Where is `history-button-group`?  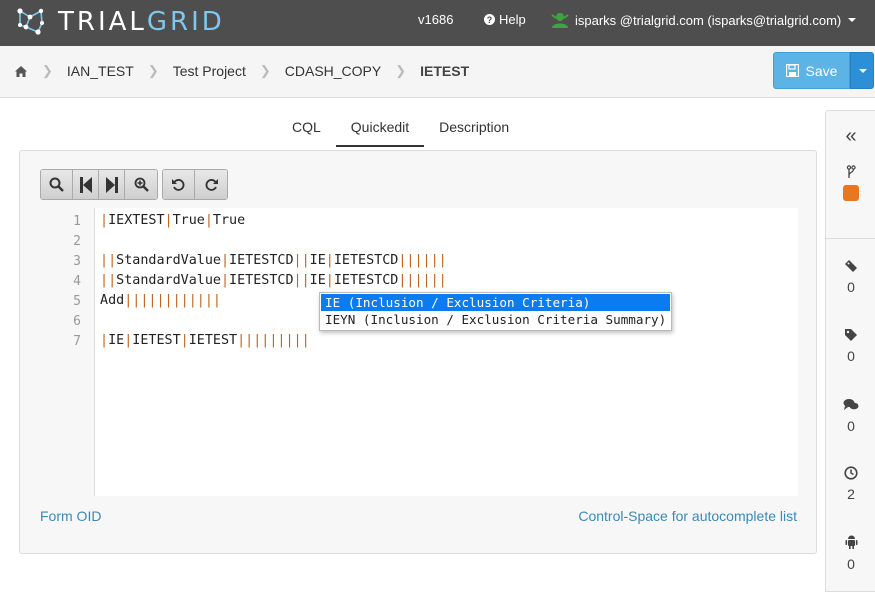
history-button-group is located at coordinates (195, 184).